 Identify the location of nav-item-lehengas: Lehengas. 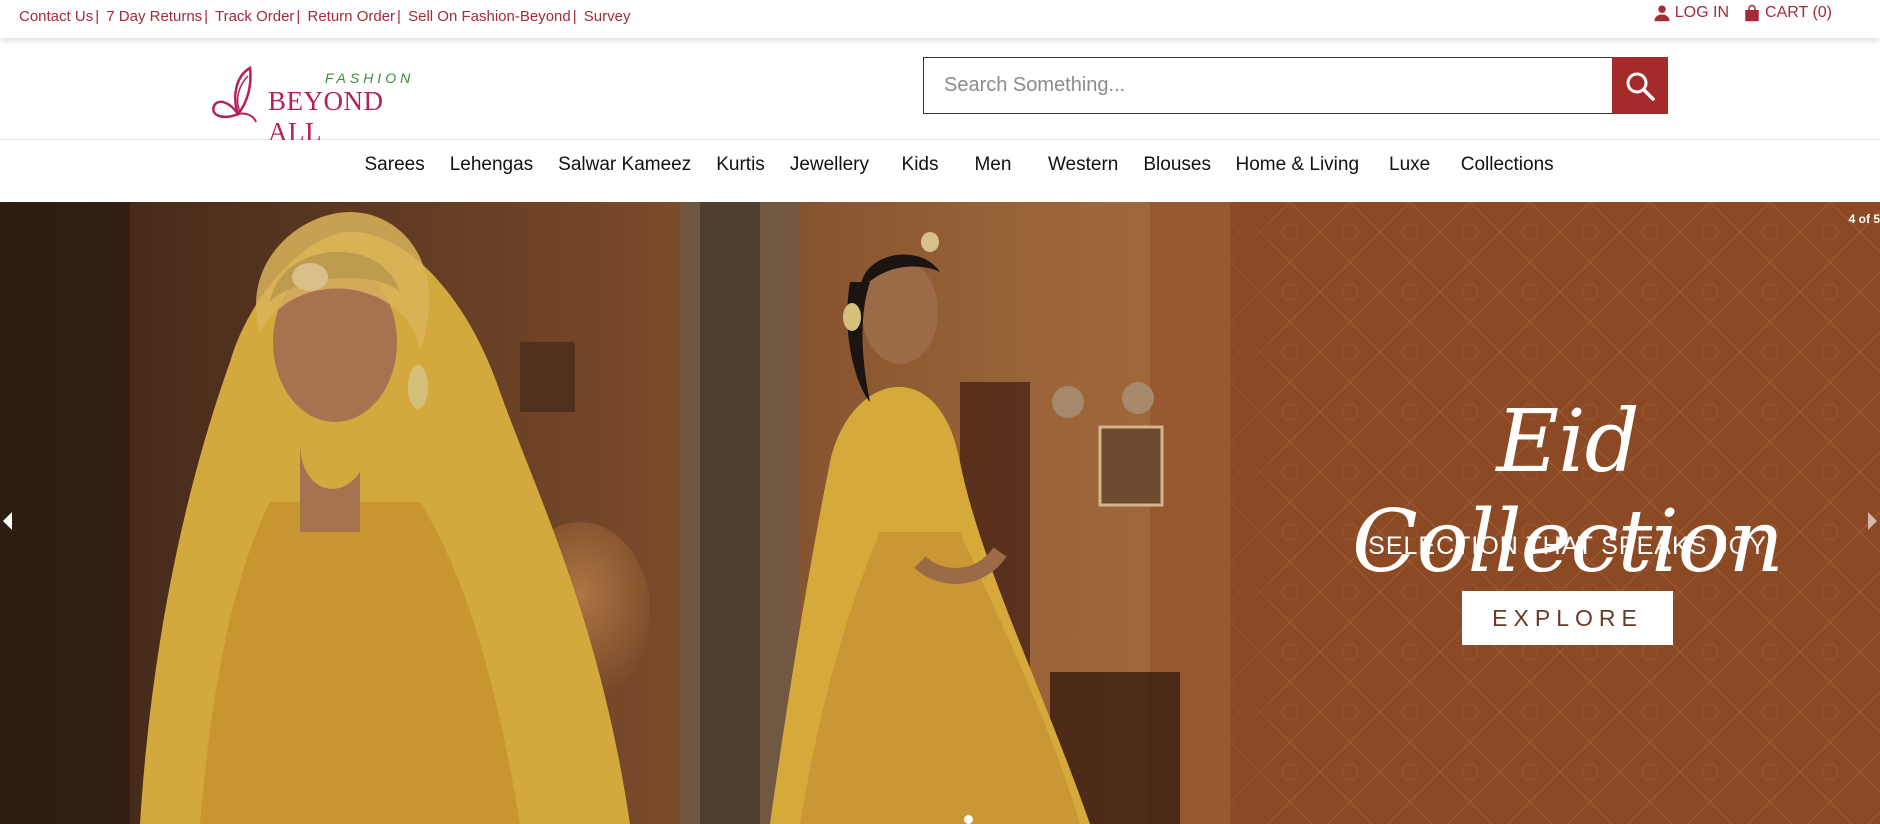
(491, 165).